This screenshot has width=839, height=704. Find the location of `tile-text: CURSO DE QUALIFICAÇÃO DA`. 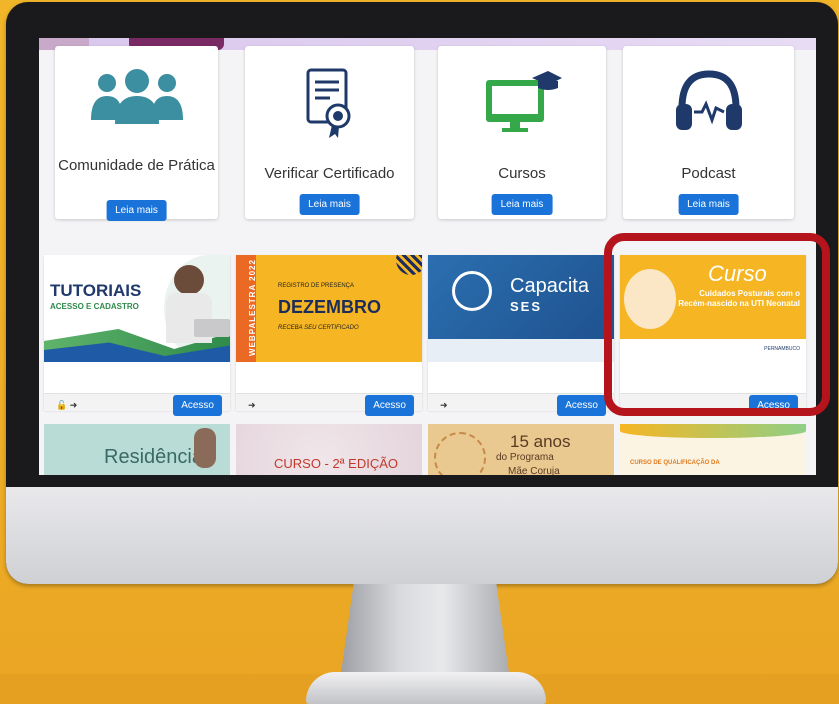

tile-text: CURSO DE QUALIFICAÇÃO DA is located at coordinates (675, 463).